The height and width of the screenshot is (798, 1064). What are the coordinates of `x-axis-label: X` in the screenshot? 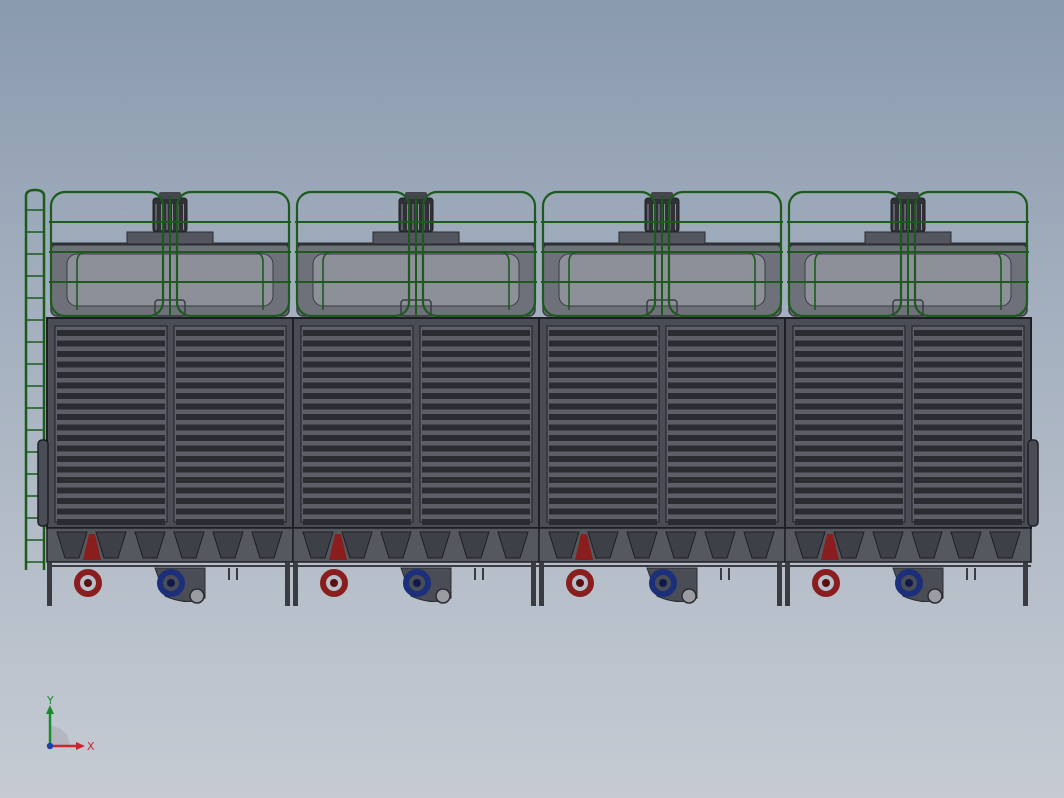 It's located at (91, 746).